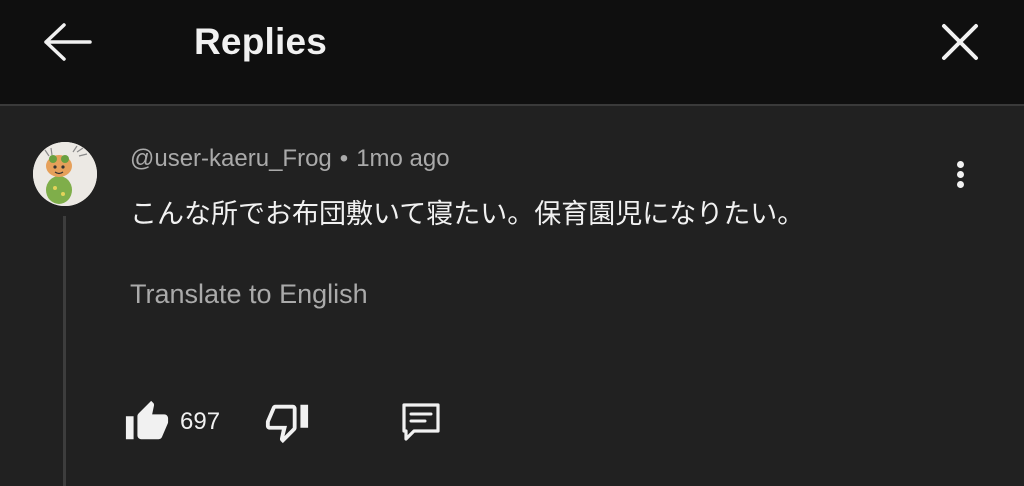 The image size is (1024, 486). What do you see at coordinates (200, 421) in the screenshot?
I see `like-count: 697` at bounding box center [200, 421].